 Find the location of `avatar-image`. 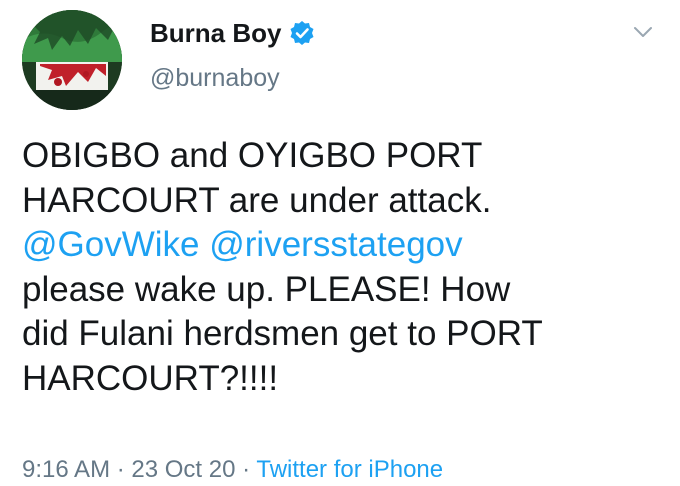

avatar-image is located at coordinates (72, 60).